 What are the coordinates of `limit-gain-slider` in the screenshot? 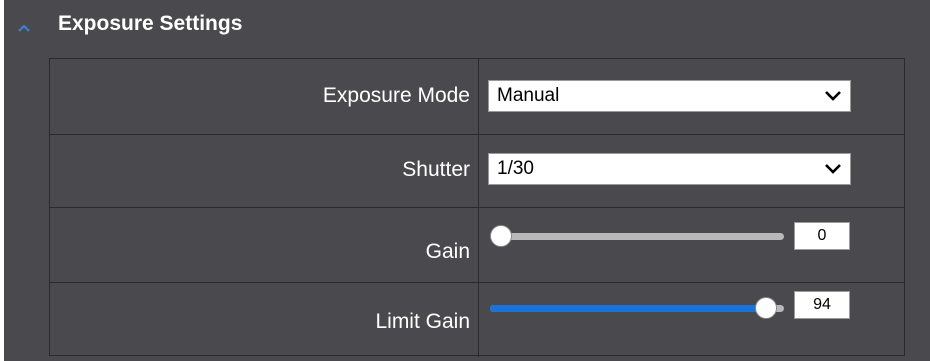 It's located at (637, 308).